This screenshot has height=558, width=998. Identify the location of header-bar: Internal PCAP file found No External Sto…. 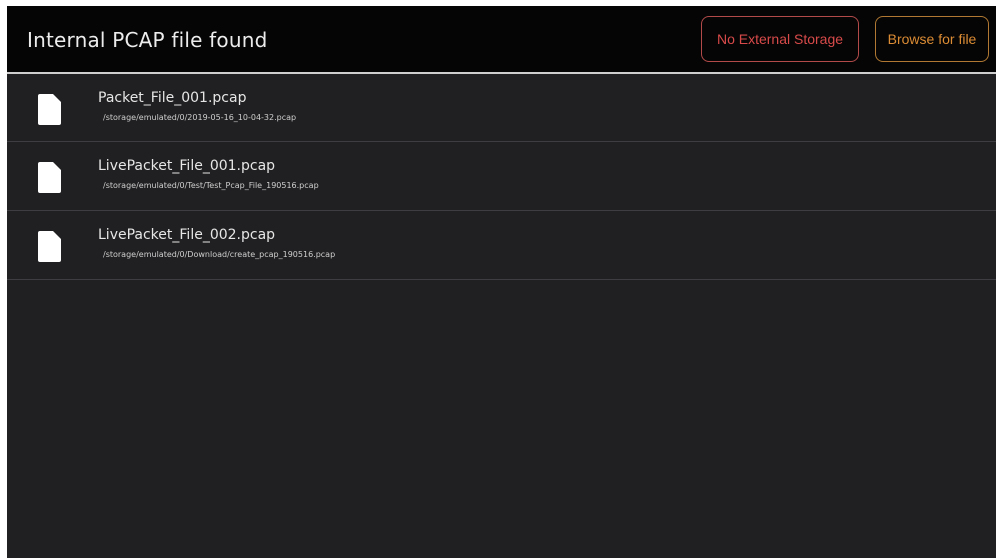
(501, 40).